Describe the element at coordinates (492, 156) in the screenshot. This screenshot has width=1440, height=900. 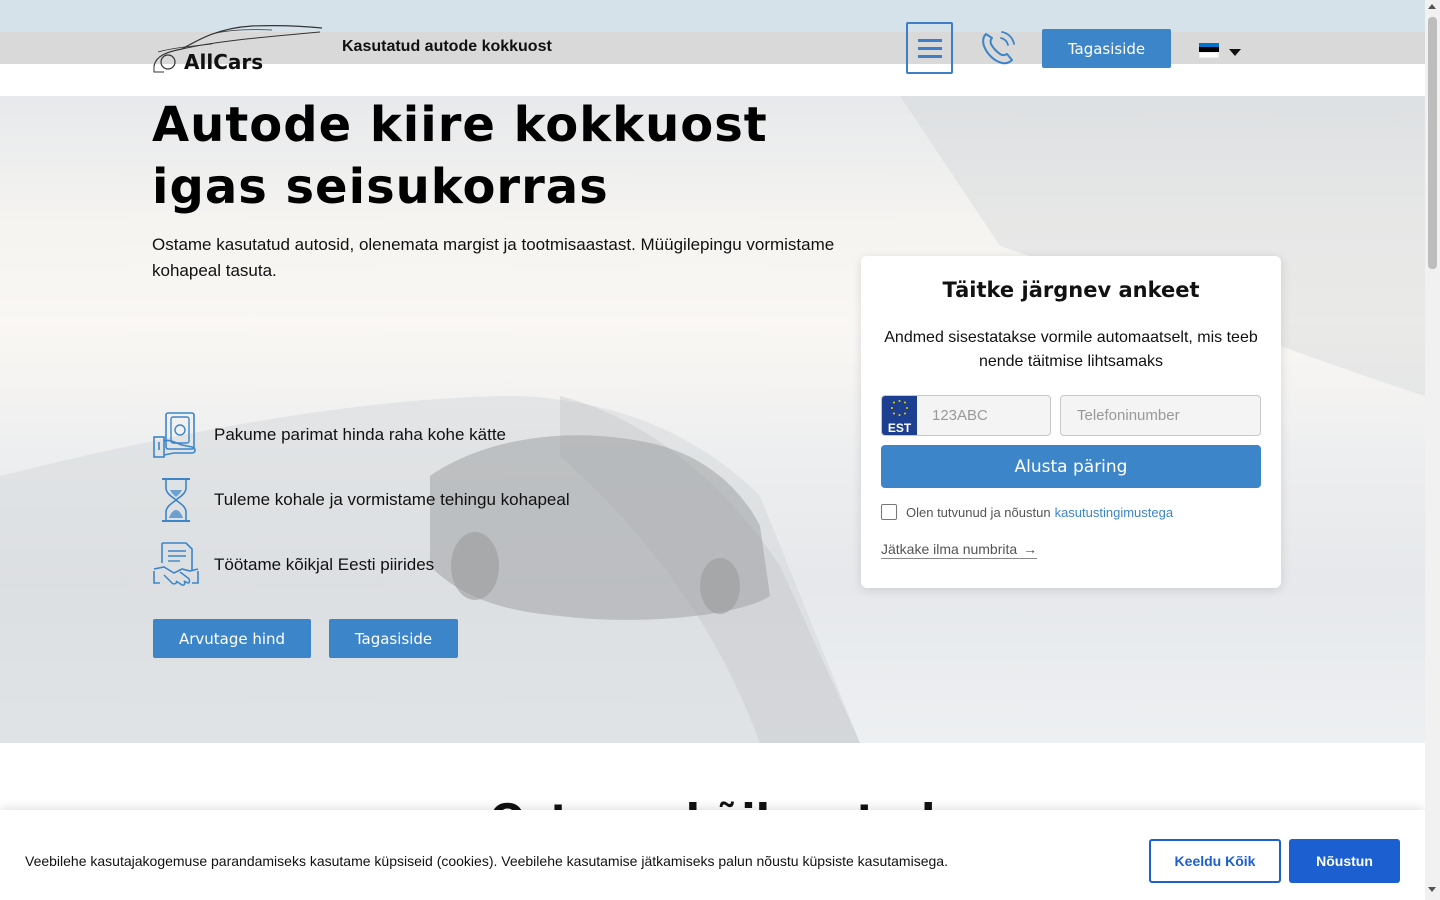
I see `hero-title: Autode kiire kokkuost igas seisukorras` at that location.